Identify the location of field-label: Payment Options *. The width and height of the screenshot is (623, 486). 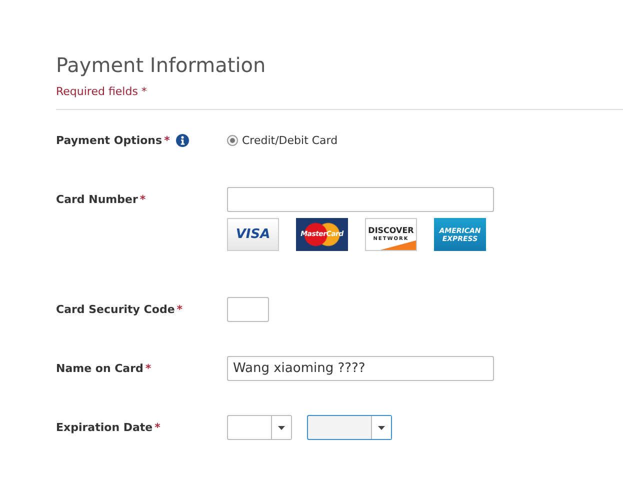
(113, 140).